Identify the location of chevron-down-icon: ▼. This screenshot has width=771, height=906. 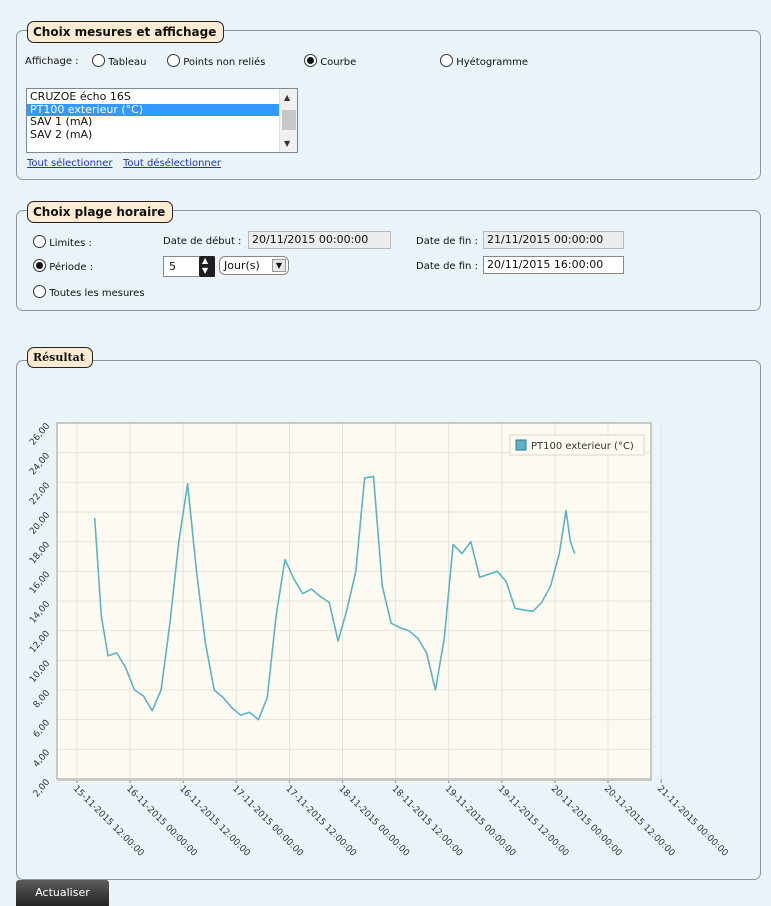
(279, 265).